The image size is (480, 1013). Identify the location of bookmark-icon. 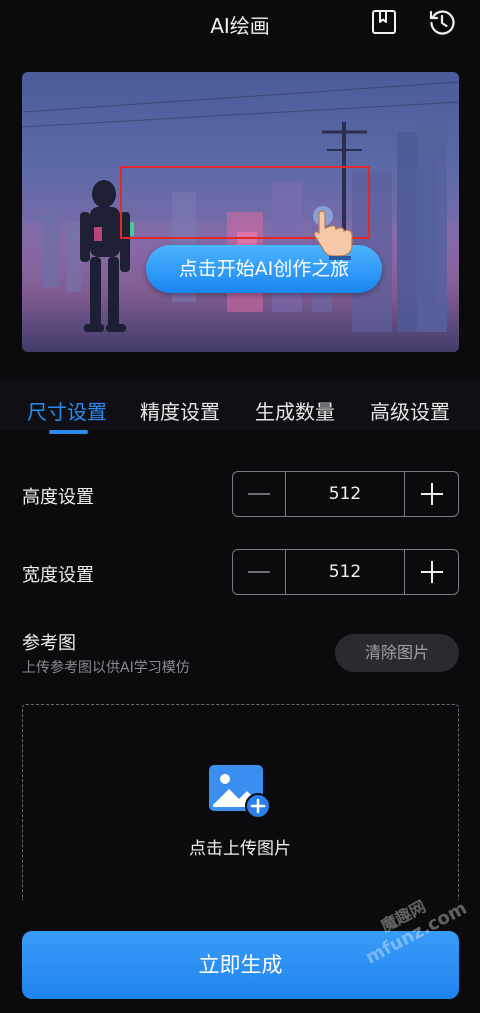
(384, 22).